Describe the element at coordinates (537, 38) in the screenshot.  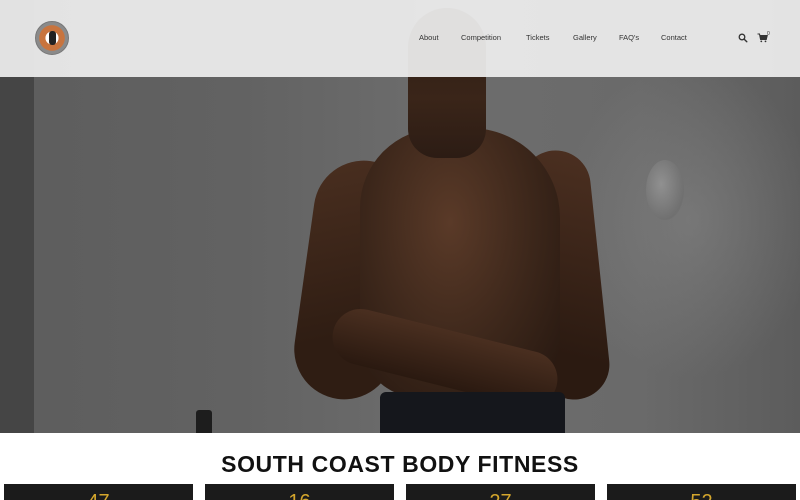
I see `nav-item-tickets: Tickets` at that location.